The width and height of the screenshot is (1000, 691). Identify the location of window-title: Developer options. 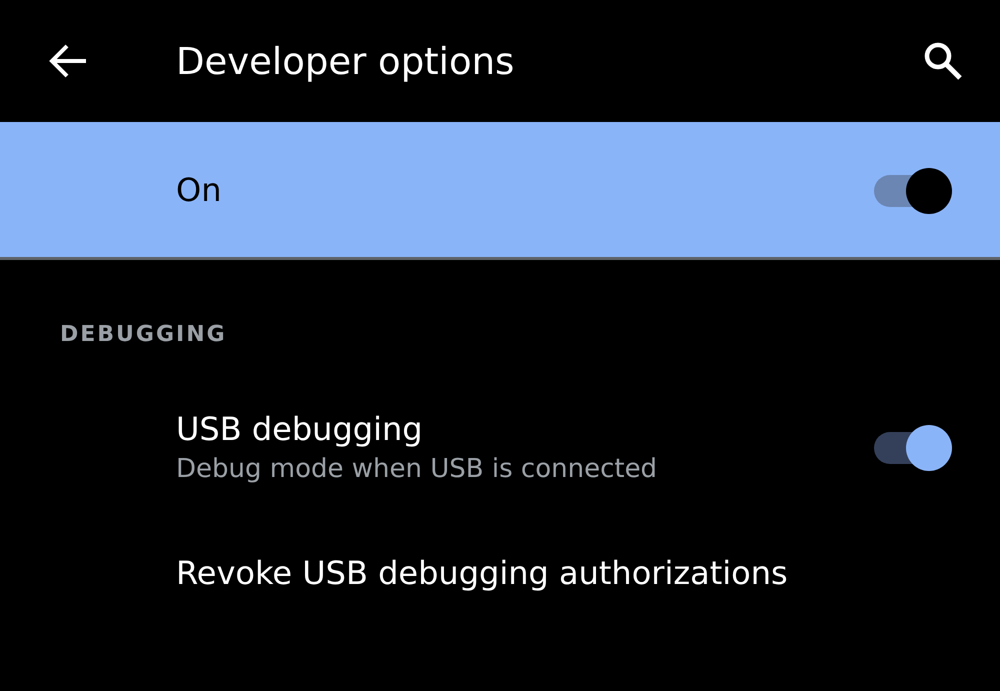
(346, 61).